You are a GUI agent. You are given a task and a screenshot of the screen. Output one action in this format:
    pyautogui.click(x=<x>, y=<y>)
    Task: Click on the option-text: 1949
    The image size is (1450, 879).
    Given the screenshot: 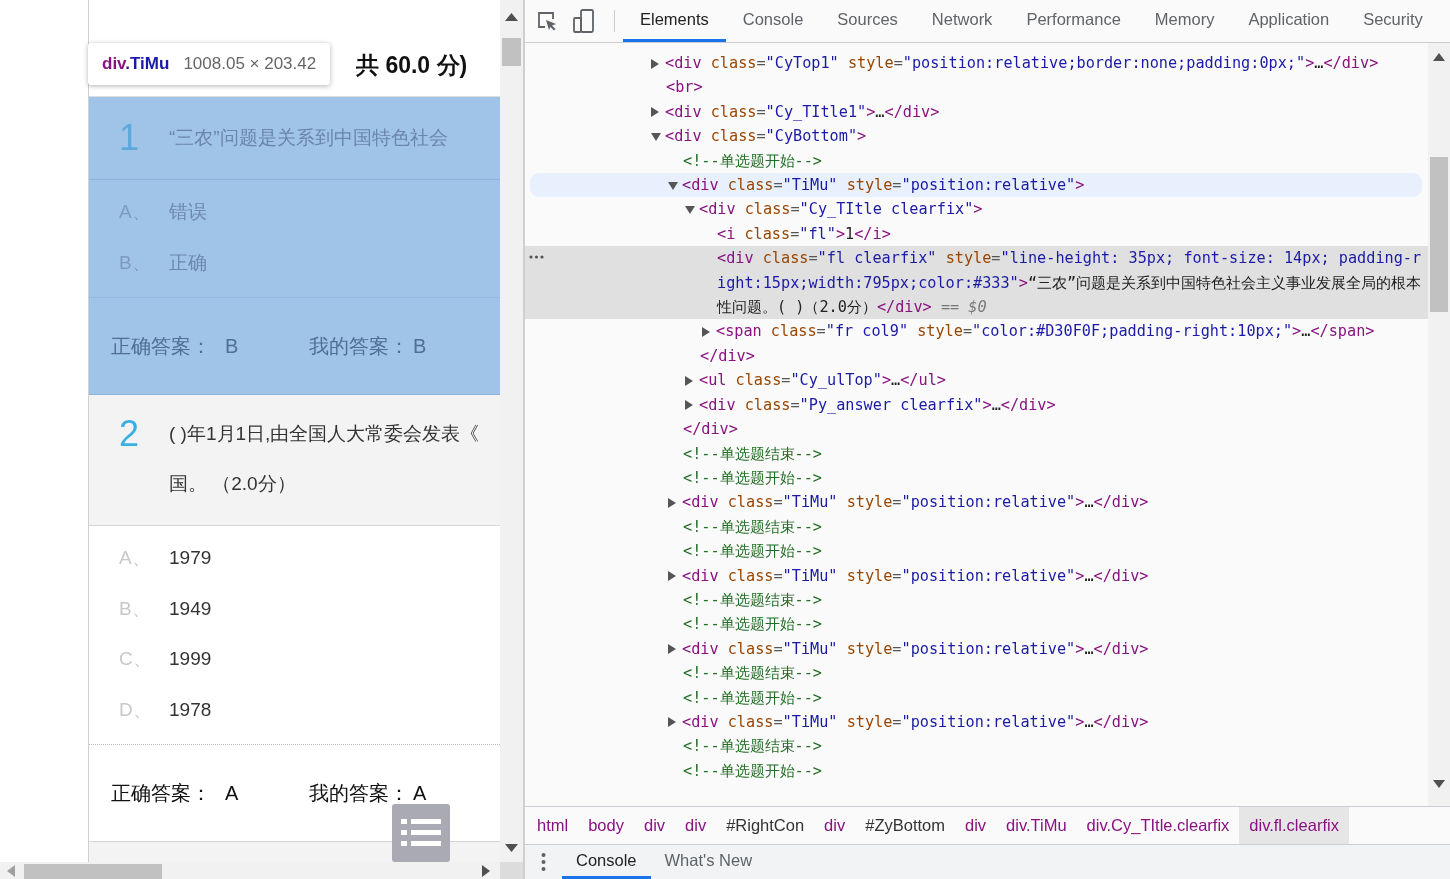 What is the action you would take?
    pyautogui.click(x=190, y=608)
    